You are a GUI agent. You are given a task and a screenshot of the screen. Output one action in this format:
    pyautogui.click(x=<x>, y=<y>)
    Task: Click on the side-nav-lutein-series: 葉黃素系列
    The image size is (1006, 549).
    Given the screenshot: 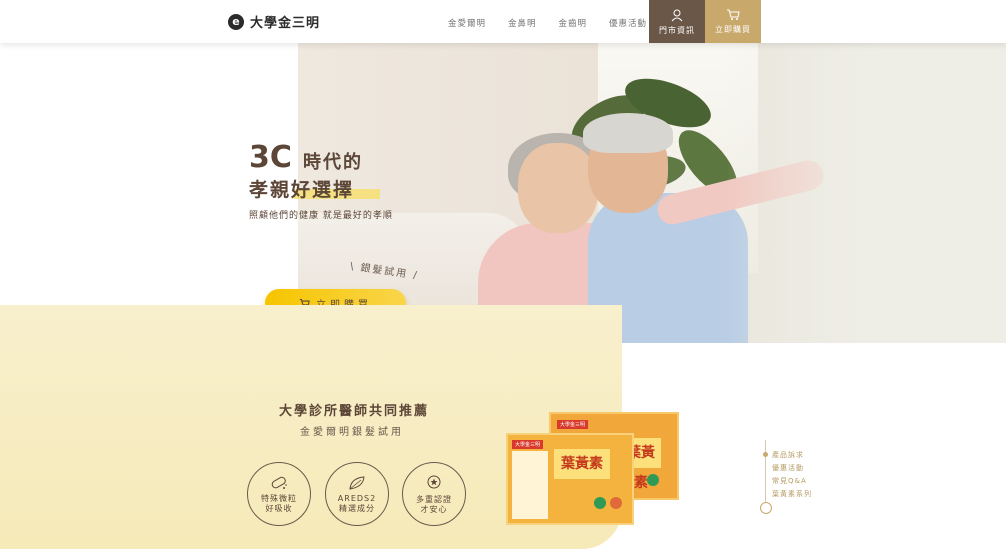 What is the action you would take?
    pyautogui.click(x=792, y=494)
    